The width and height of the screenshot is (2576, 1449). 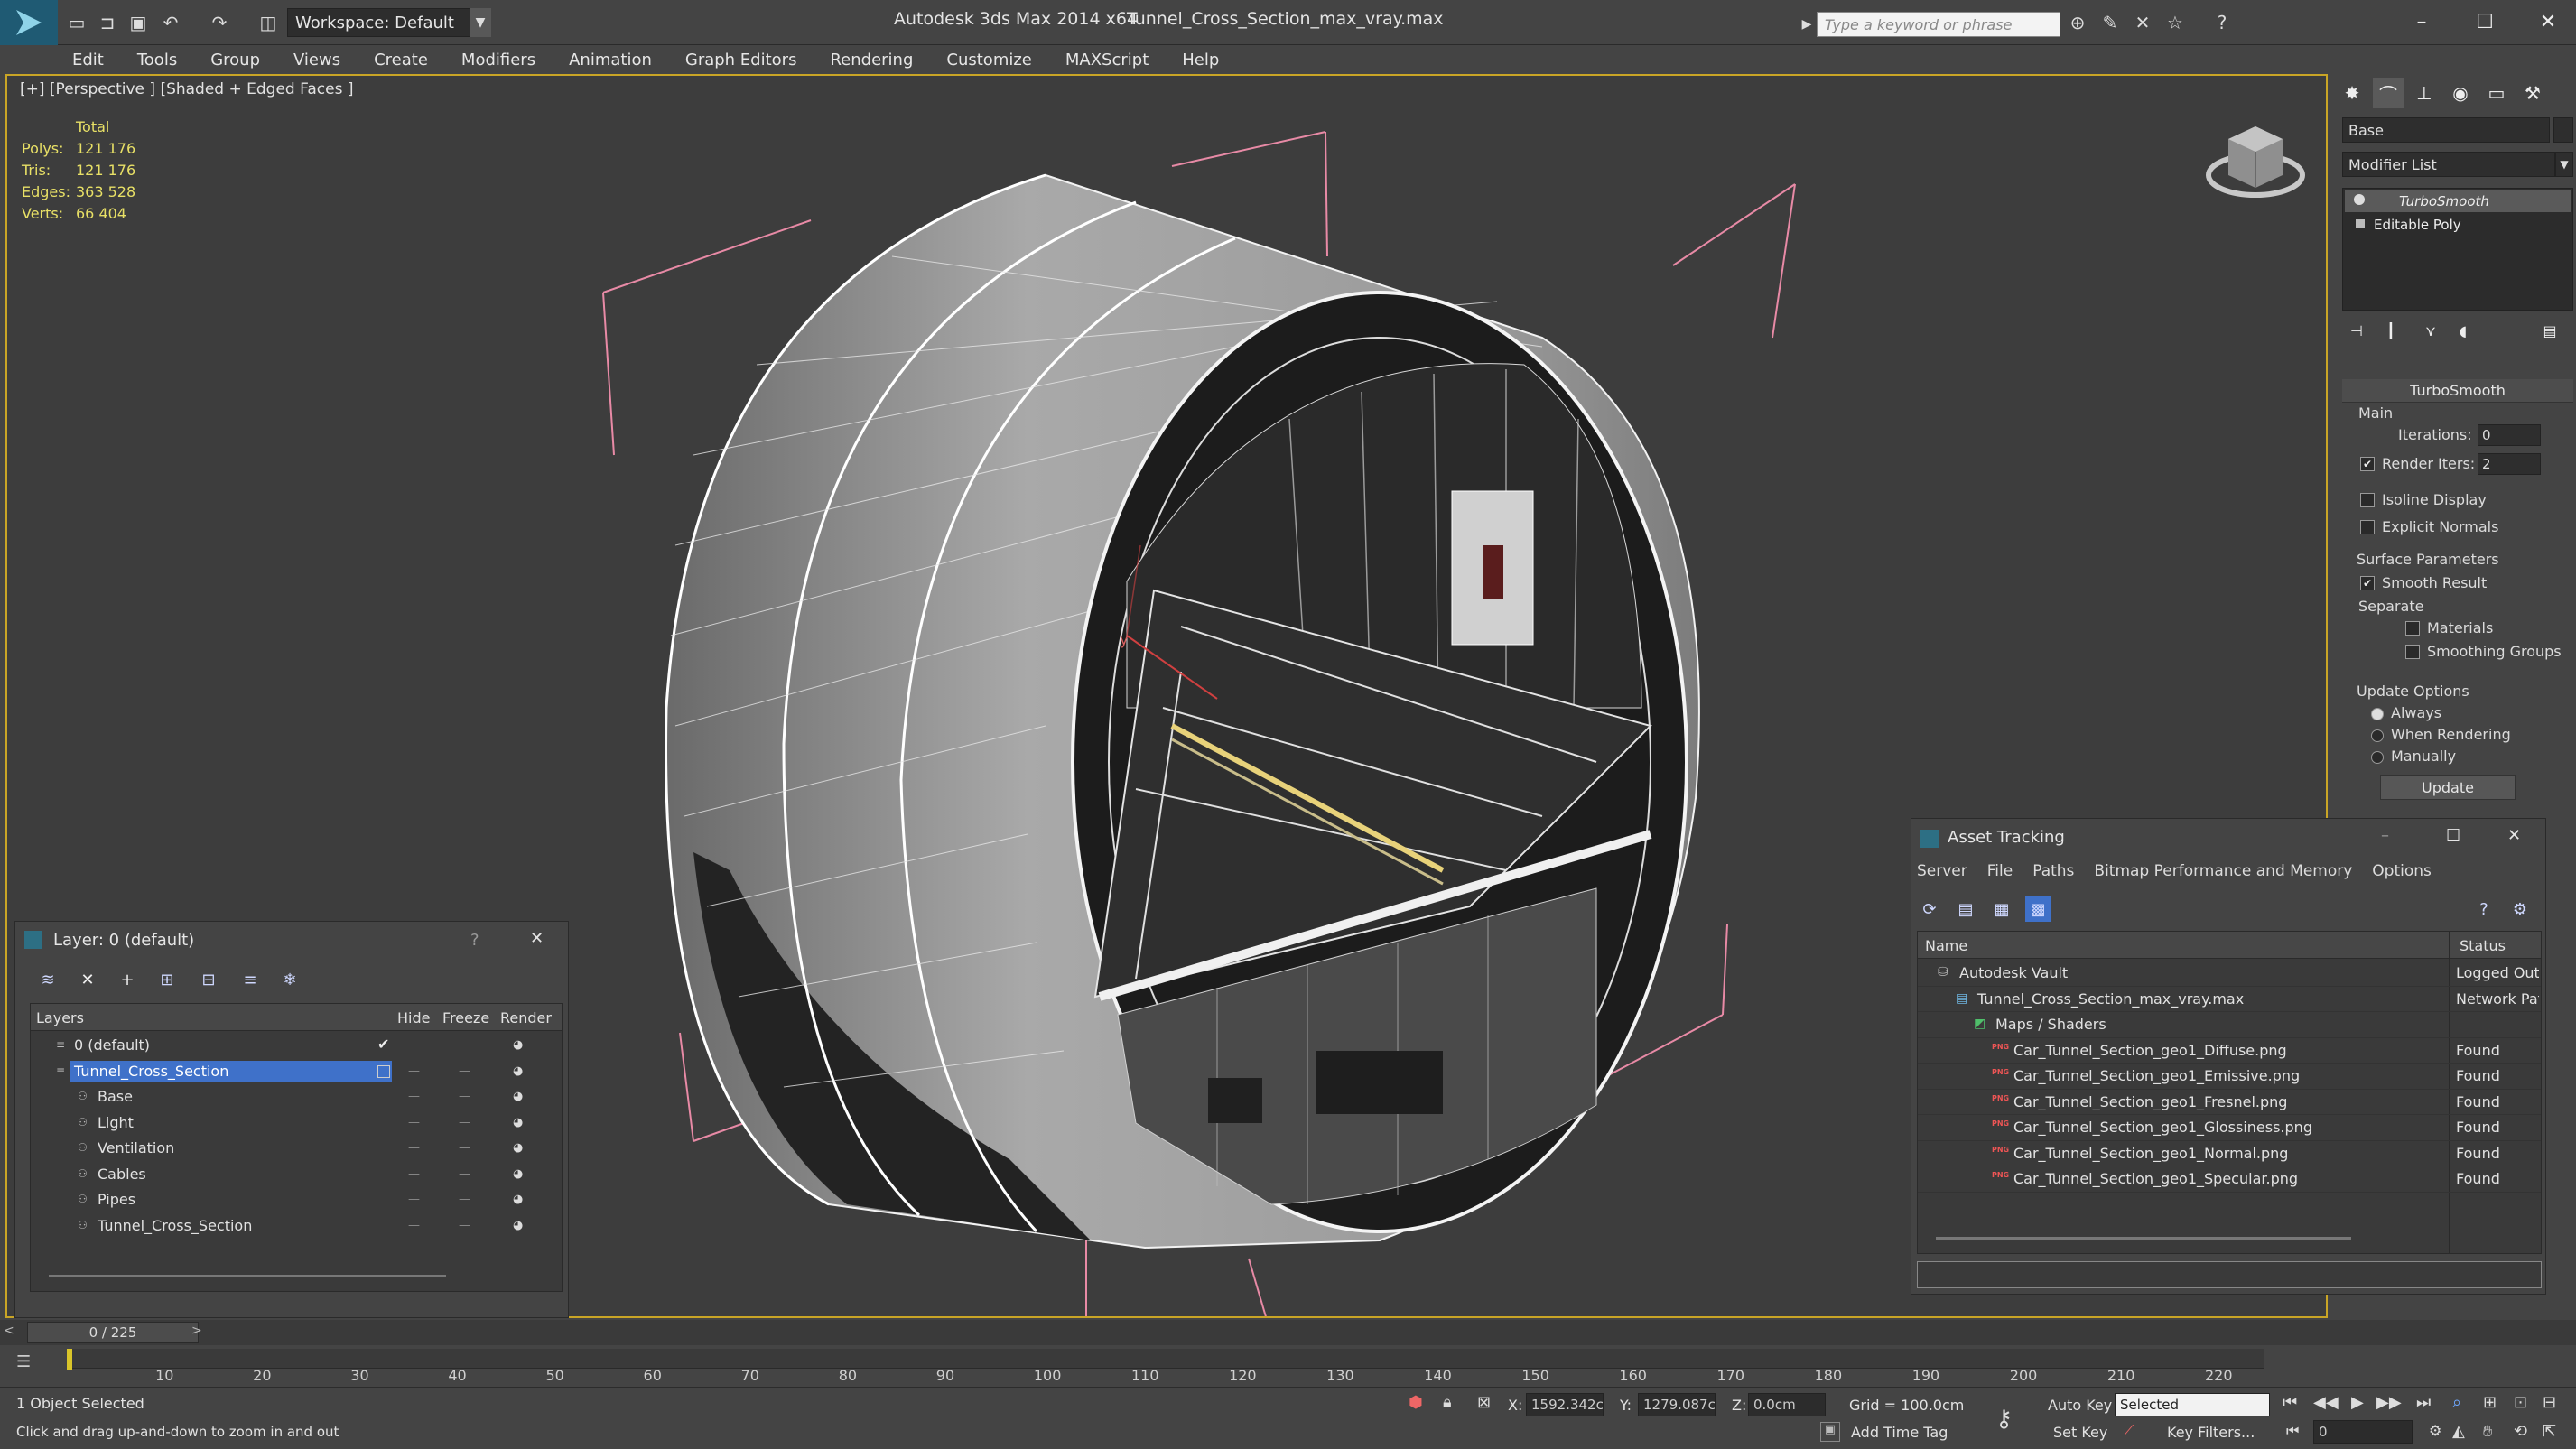 I want to click on asset-name: Car_Tunnel_Section_geo1_Normal.png, so click(x=2150, y=1153).